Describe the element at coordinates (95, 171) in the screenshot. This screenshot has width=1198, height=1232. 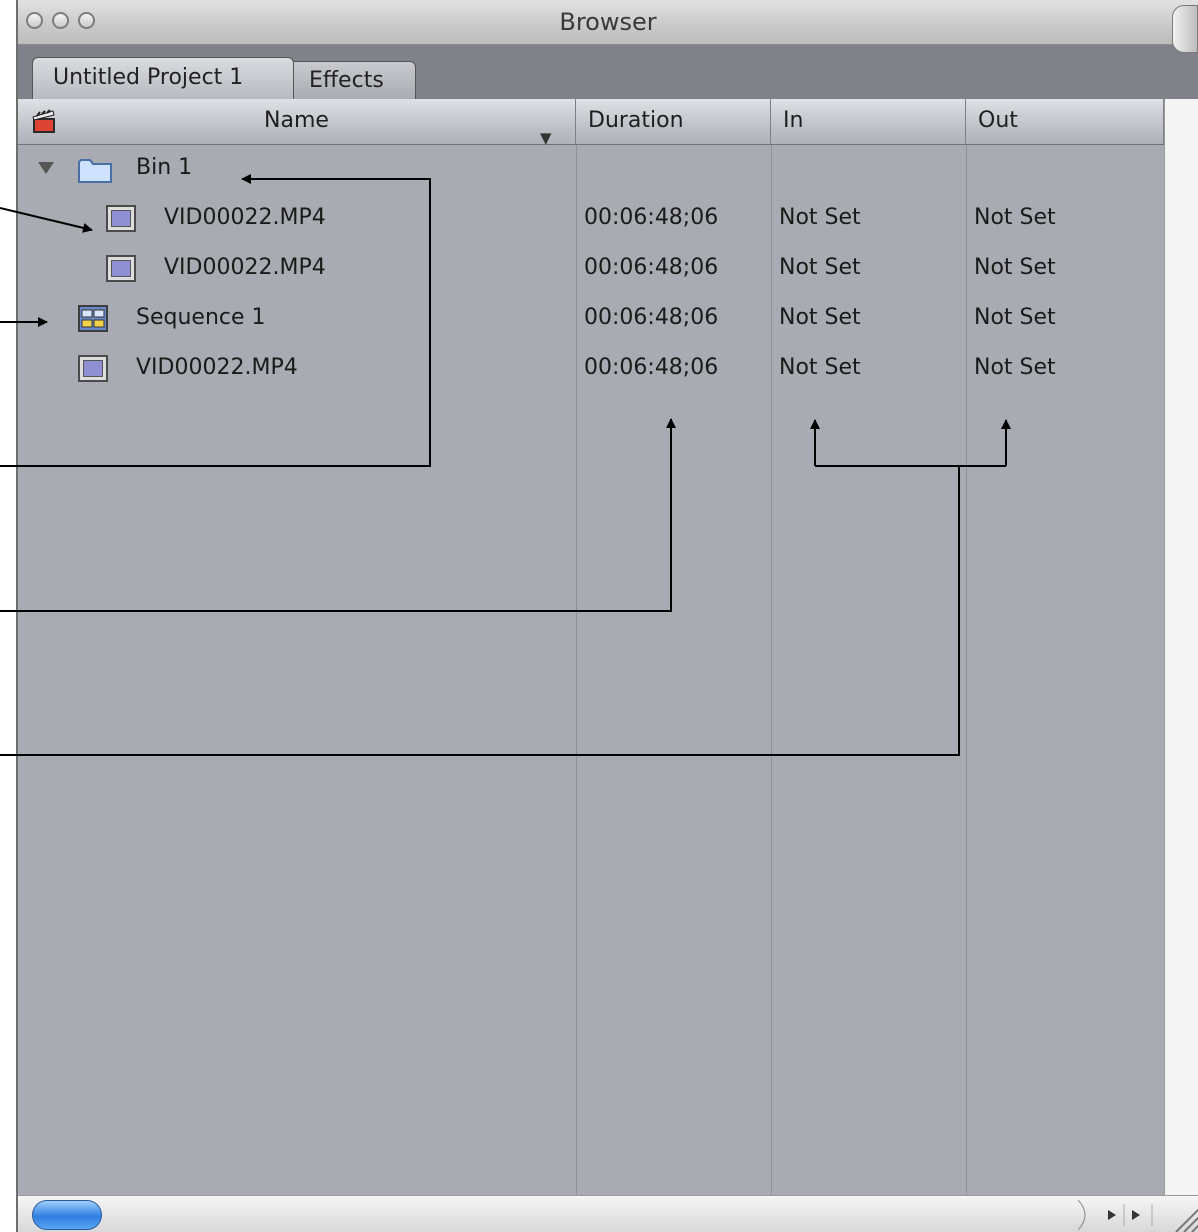
I see `folder-icon` at that location.